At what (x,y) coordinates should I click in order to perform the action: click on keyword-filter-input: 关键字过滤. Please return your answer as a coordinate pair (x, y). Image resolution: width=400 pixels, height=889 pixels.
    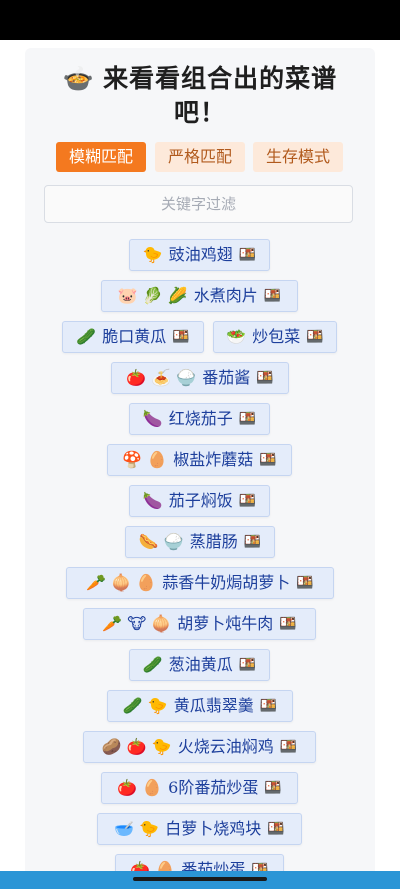
    Looking at the image, I should click on (198, 204).